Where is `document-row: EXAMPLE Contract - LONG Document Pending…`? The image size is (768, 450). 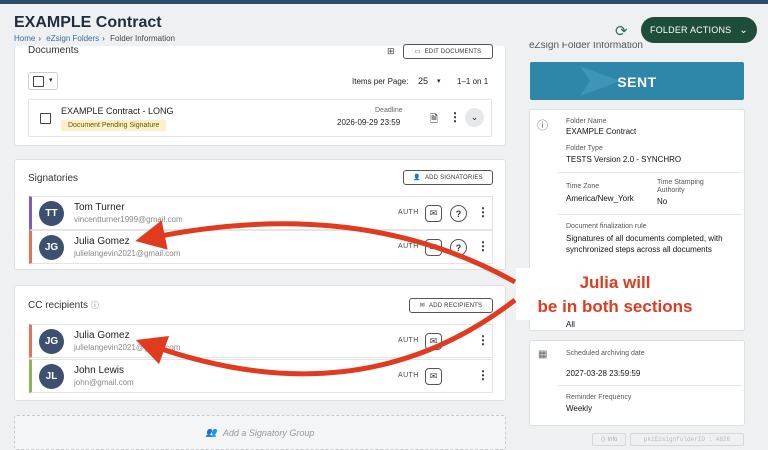
document-row: EXAMPLE Contract - LONG Document Pending… is located at coordinates (260, 118).